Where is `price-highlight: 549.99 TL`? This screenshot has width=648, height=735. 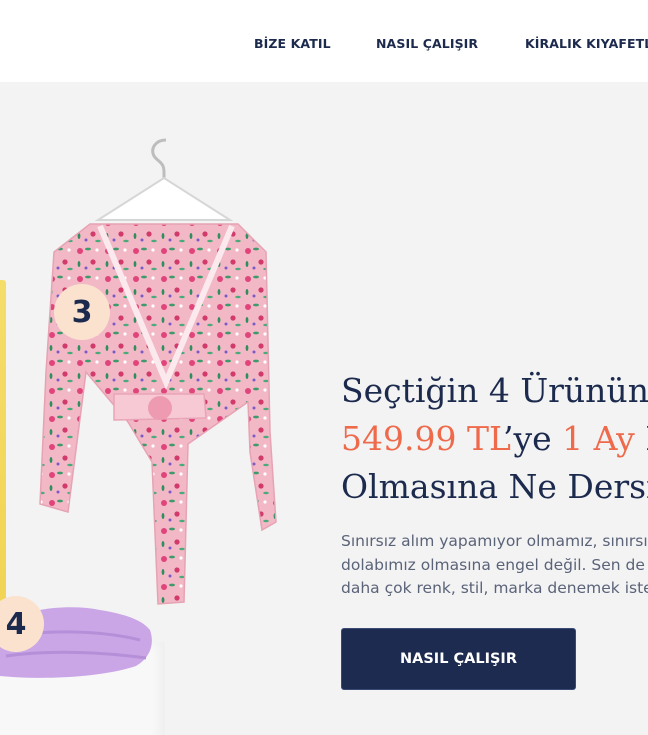 price-highlight: 549.99 TL is located at coordinates (422, 438).